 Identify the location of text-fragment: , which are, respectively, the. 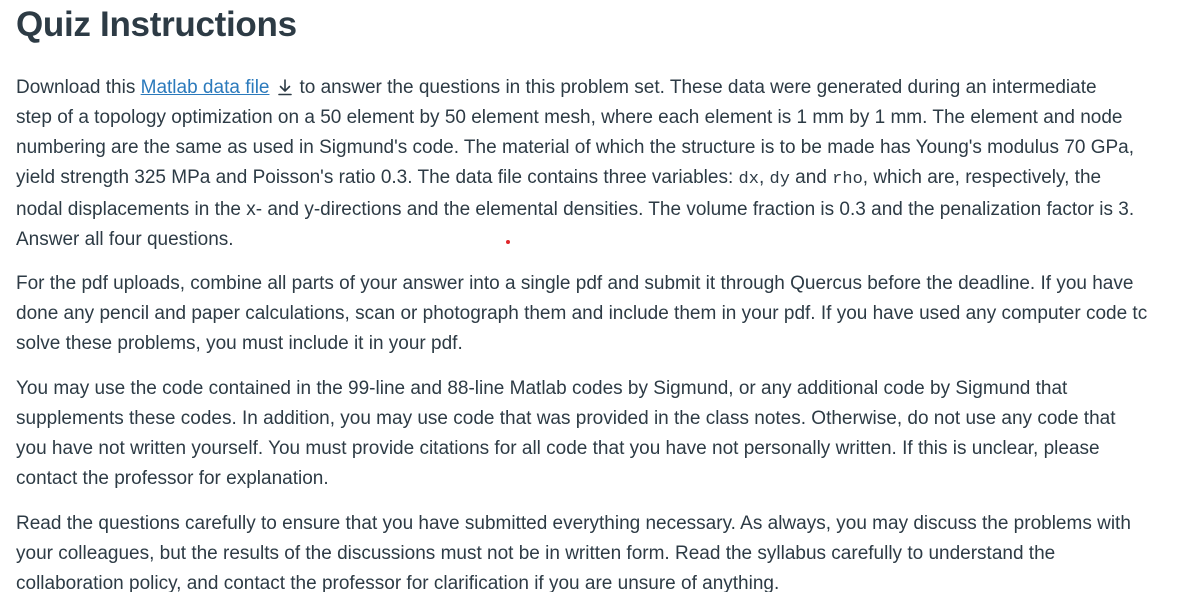
(982, 177).